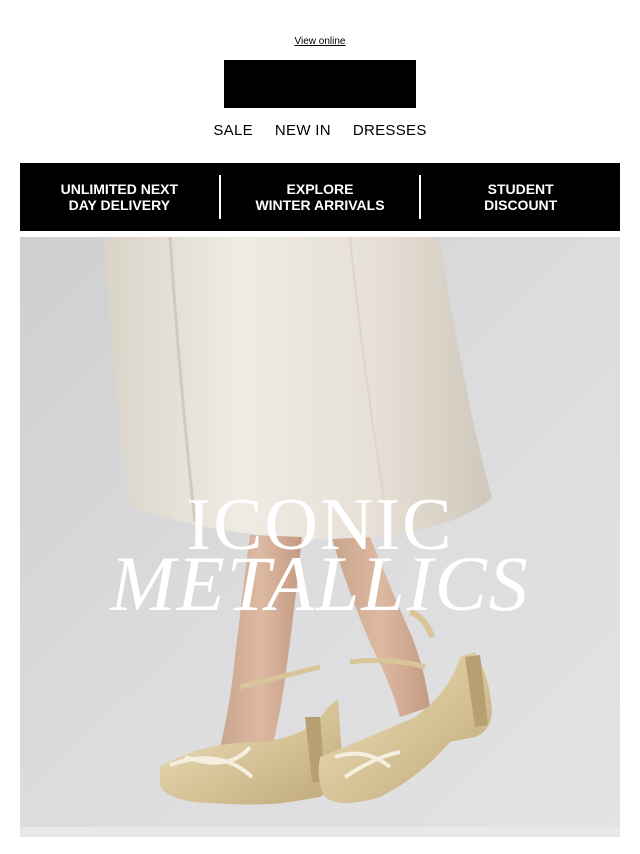 This screenshot has height=854, width=640. I want to click on nav-item-new-in: NEW IN, so click(303, 130).